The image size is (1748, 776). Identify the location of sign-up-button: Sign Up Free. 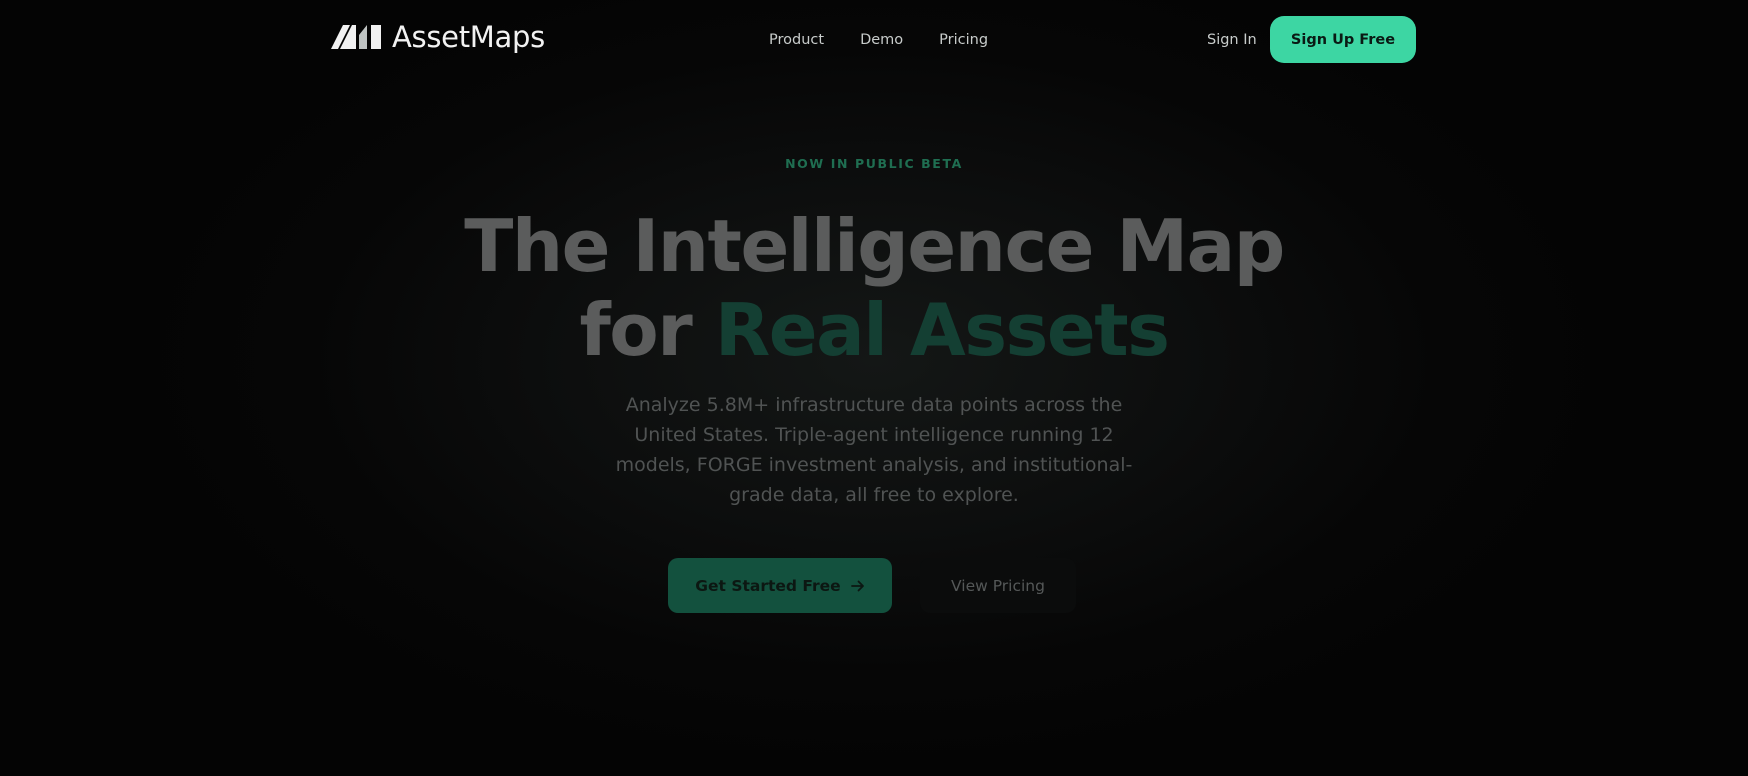
(1343, 39).